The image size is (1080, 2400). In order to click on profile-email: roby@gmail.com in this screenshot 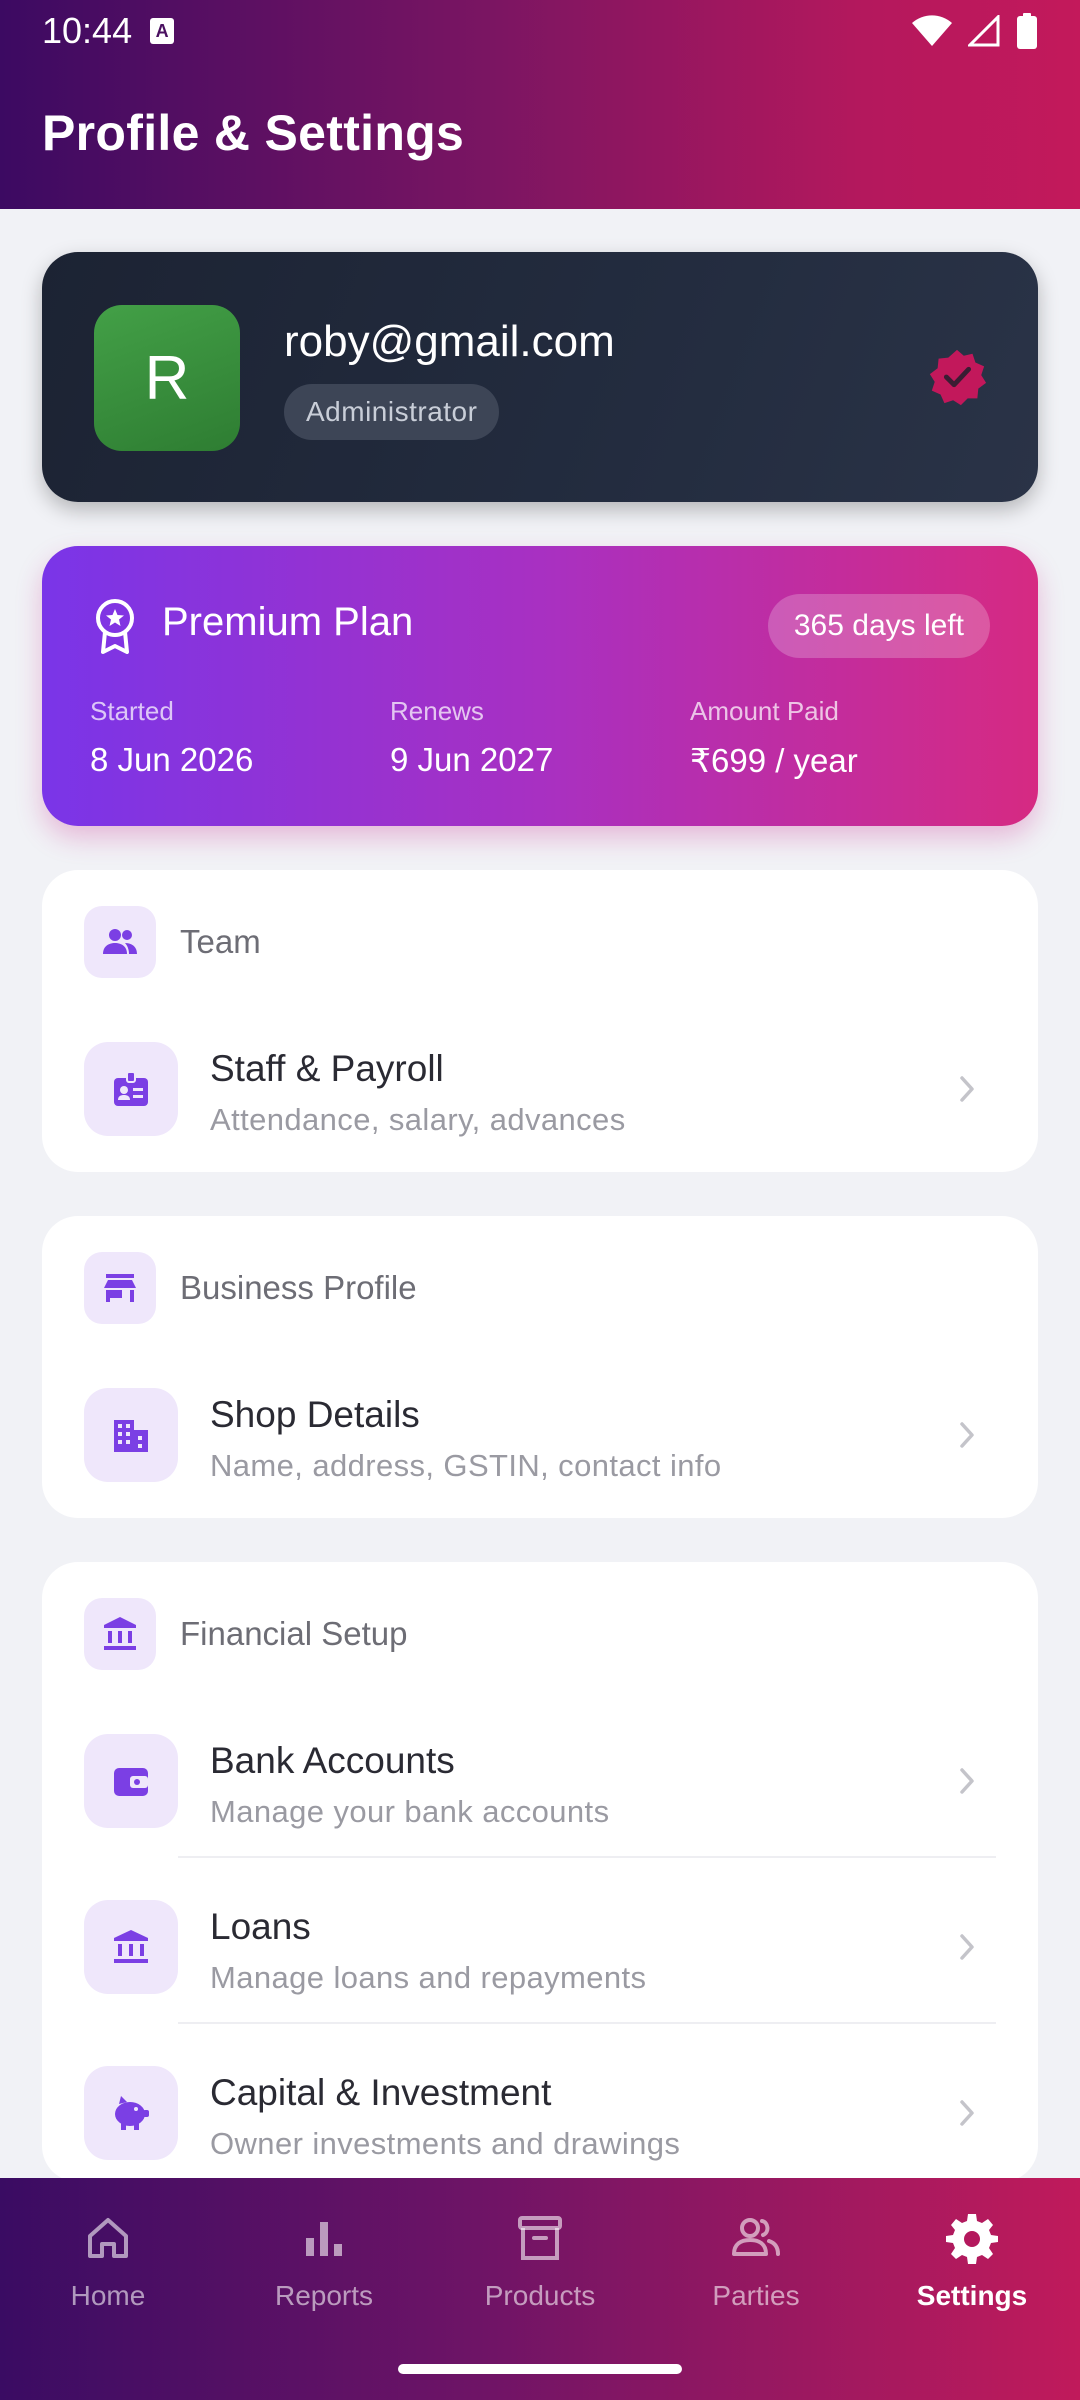, I will do `click(449, 341)`.